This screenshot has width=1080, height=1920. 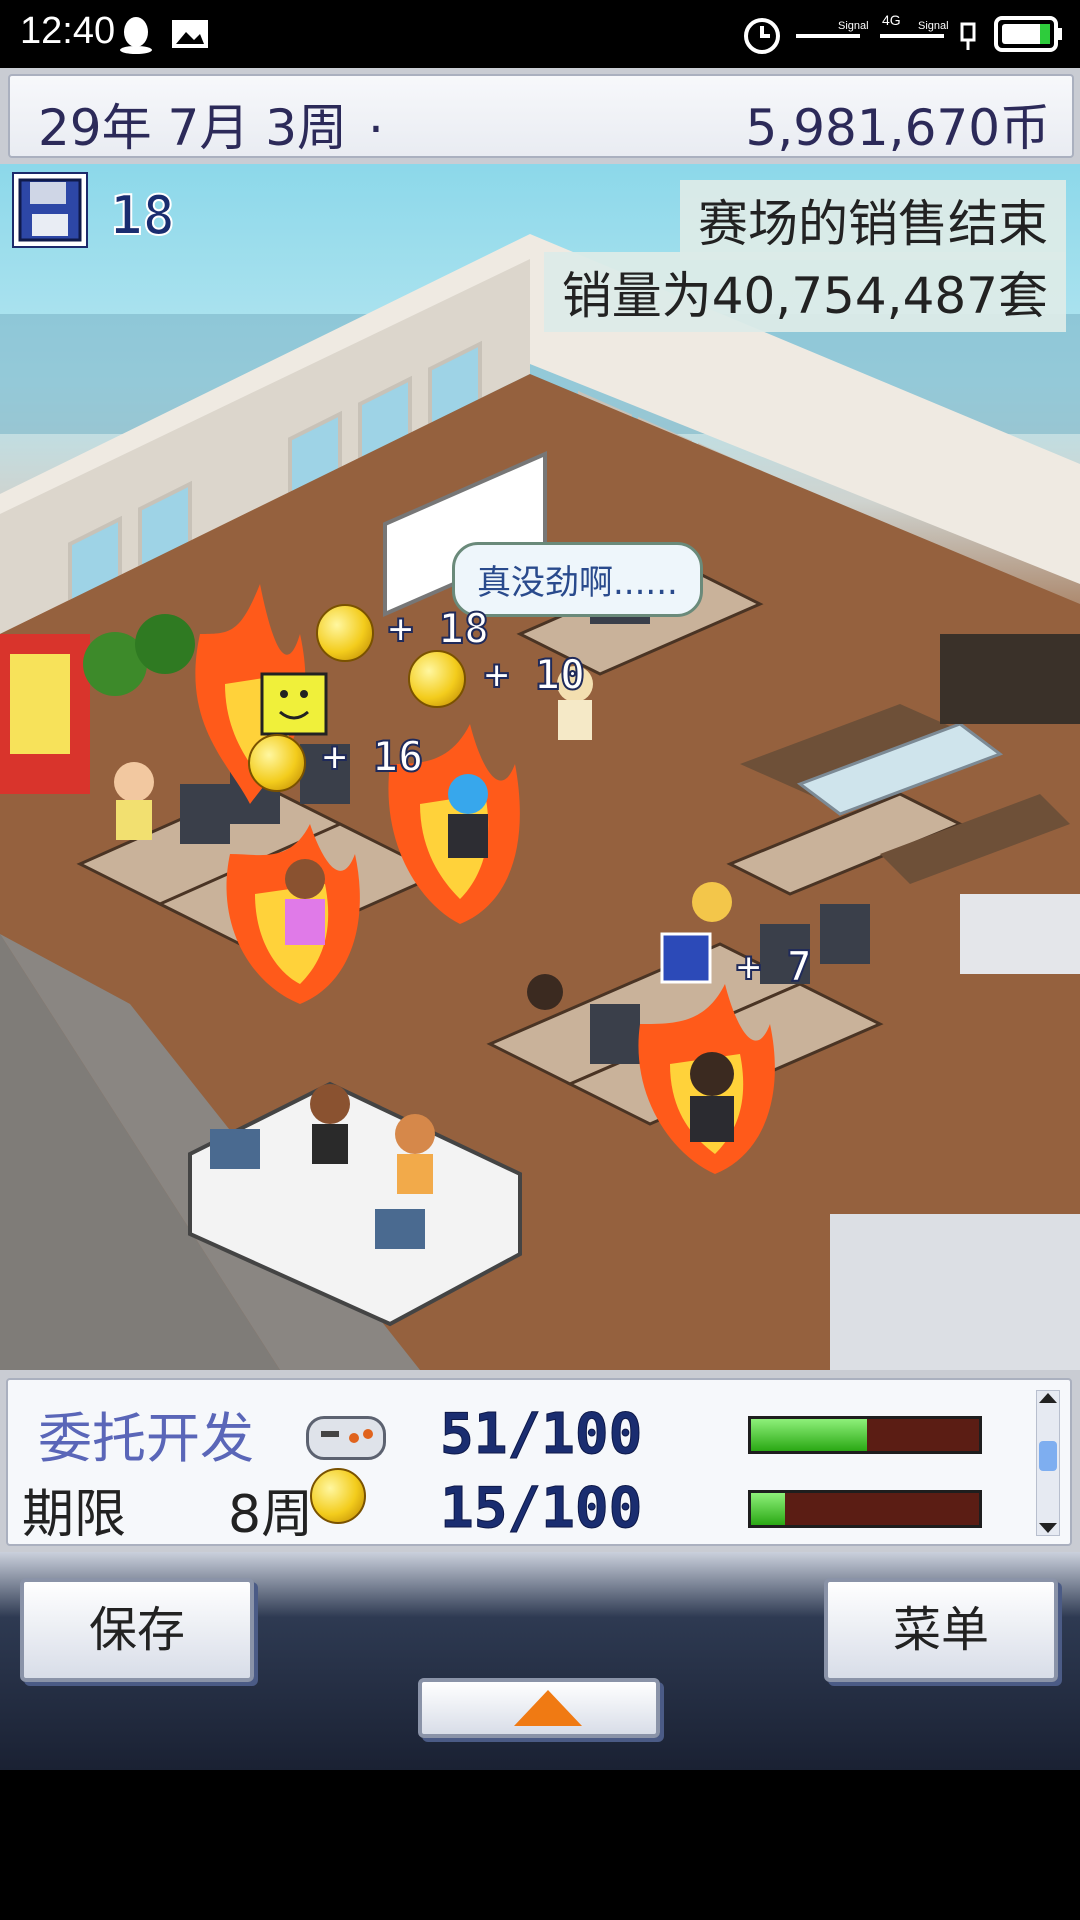 I want to click on scroll-thumb, so click(x=1048, y=1456).